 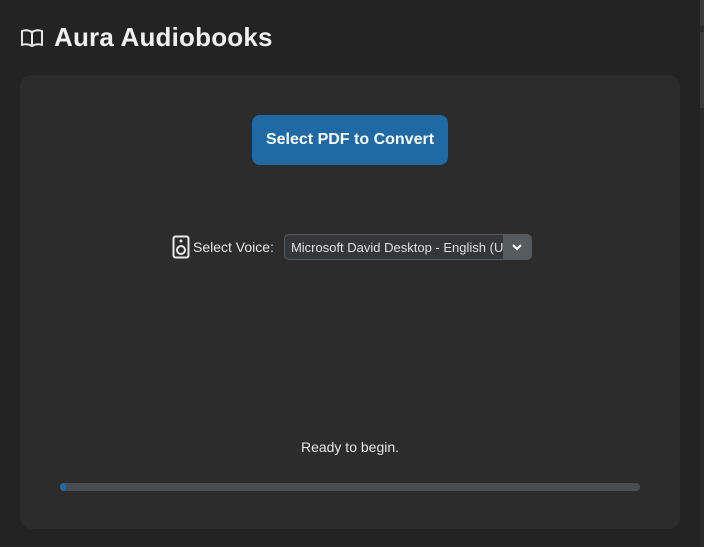 I want to click on chevron-down-icon, so click(x=517, y=247).